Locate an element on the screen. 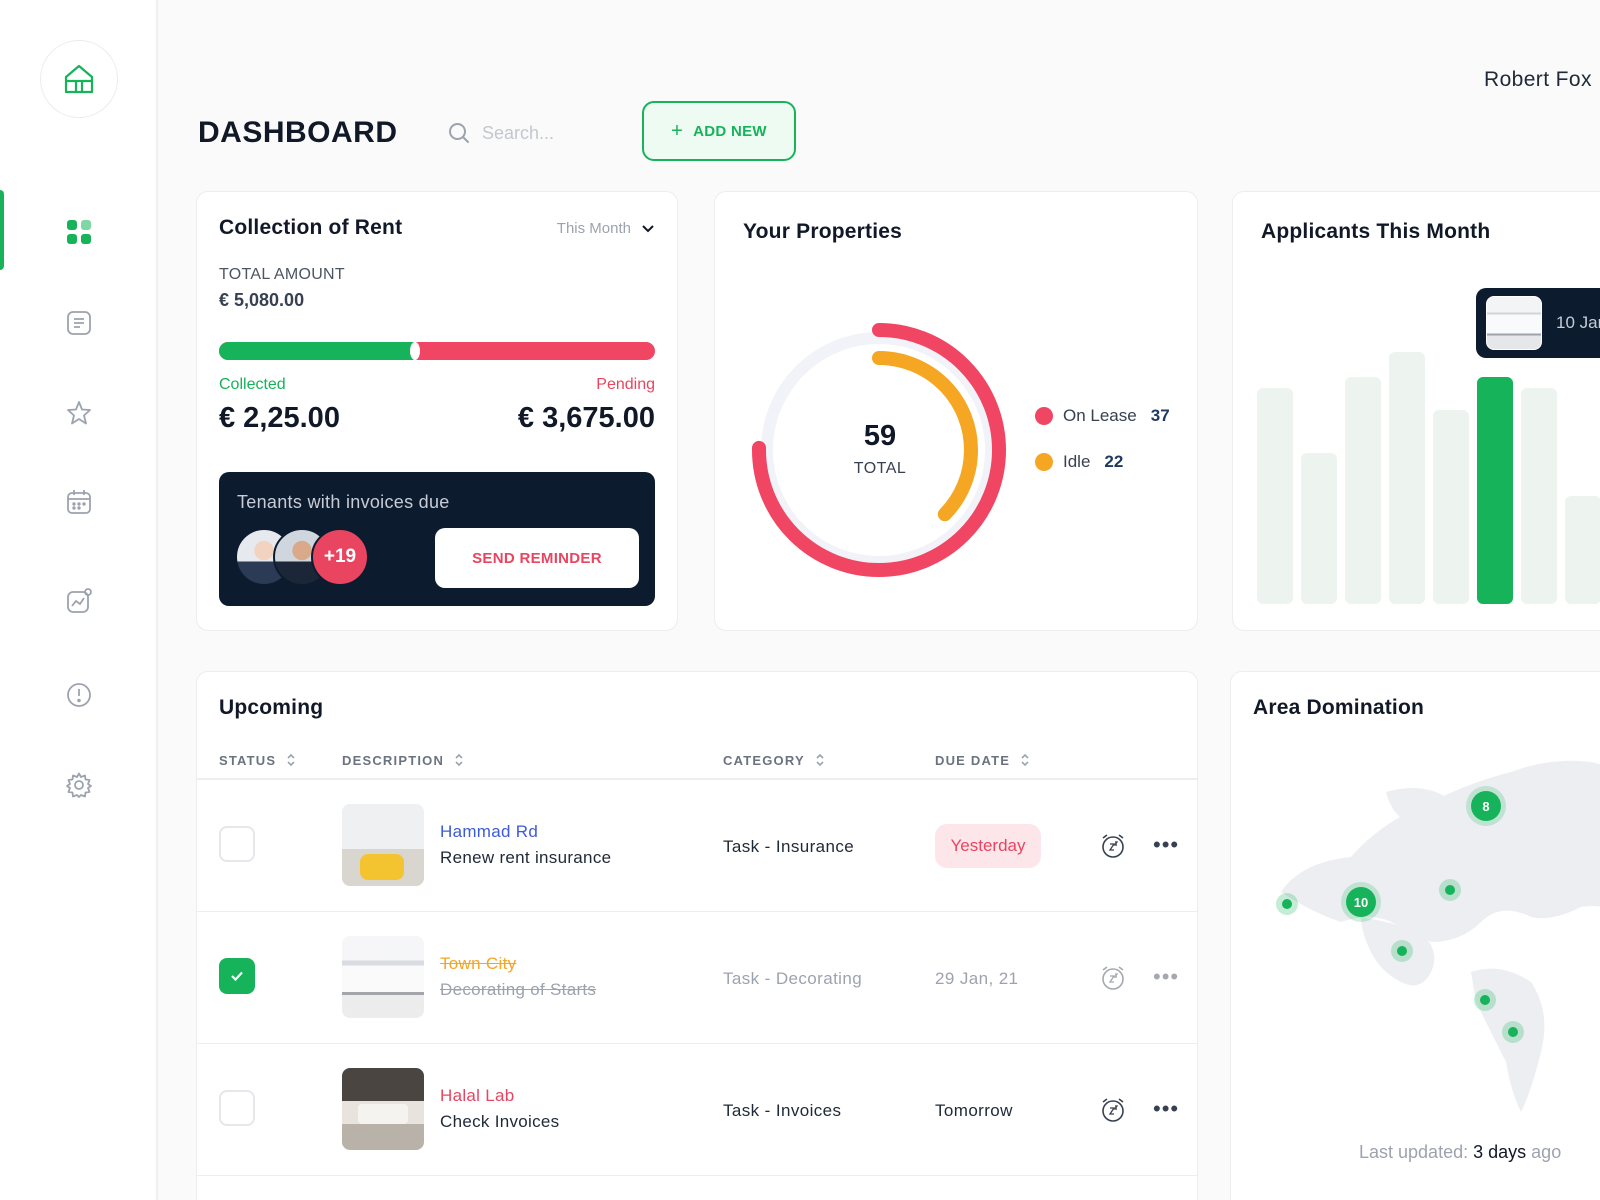  alert-icon is located at coordinates (79, 695).